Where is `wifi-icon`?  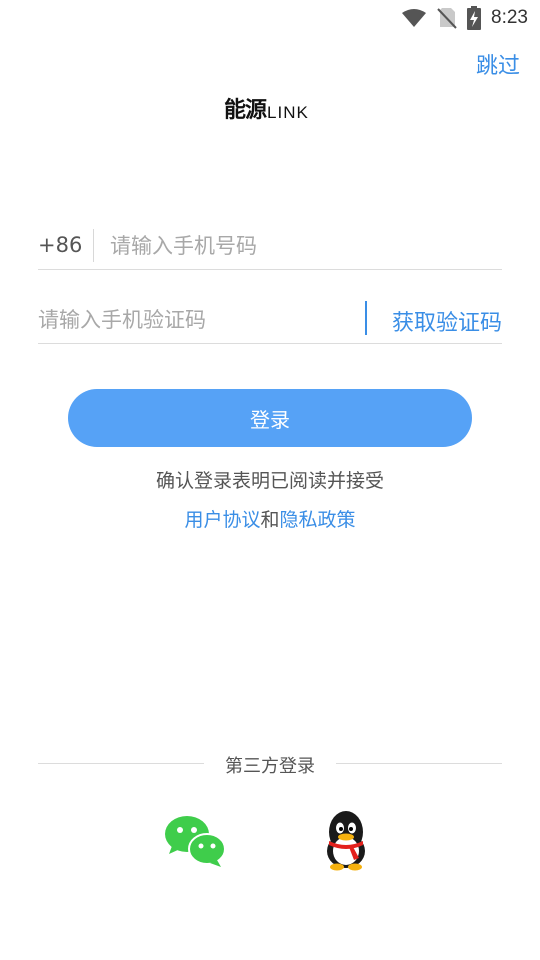 wifi-icon is located at coordinates (414, 18).